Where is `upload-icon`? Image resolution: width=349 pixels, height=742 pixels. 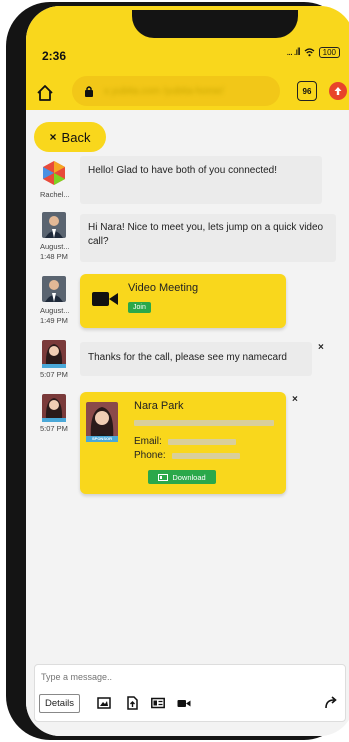 upload-icon is located at coordinates (338, 91).